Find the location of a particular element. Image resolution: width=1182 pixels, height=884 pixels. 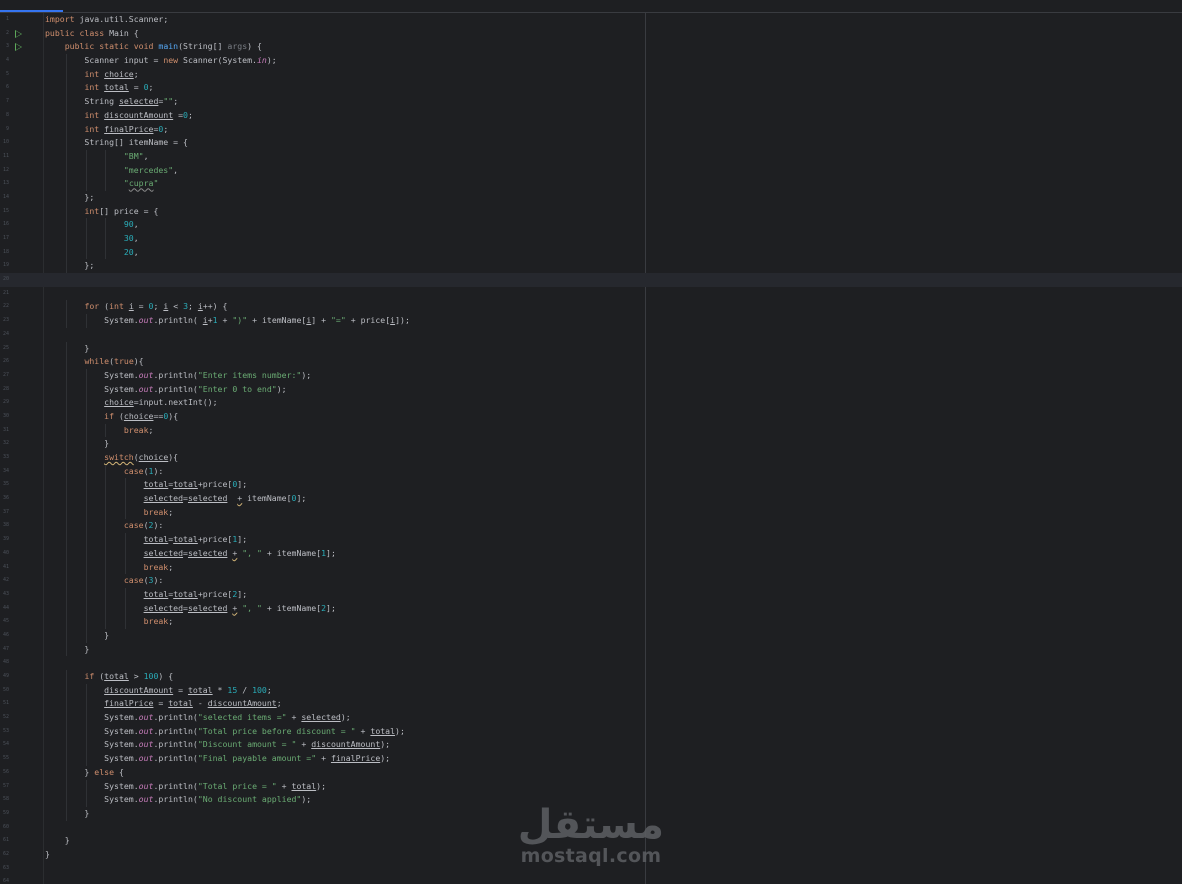

code-line: 49 if (total > 100) { is located at coordinates (591, 677).